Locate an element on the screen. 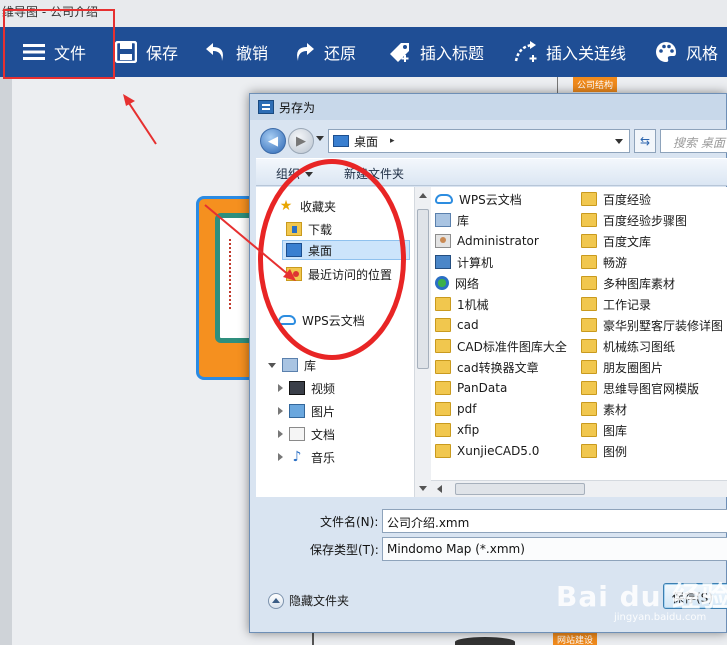 This screenshot has width=727, height=645. list-item: 图例 is located at coordinates (604, 451).